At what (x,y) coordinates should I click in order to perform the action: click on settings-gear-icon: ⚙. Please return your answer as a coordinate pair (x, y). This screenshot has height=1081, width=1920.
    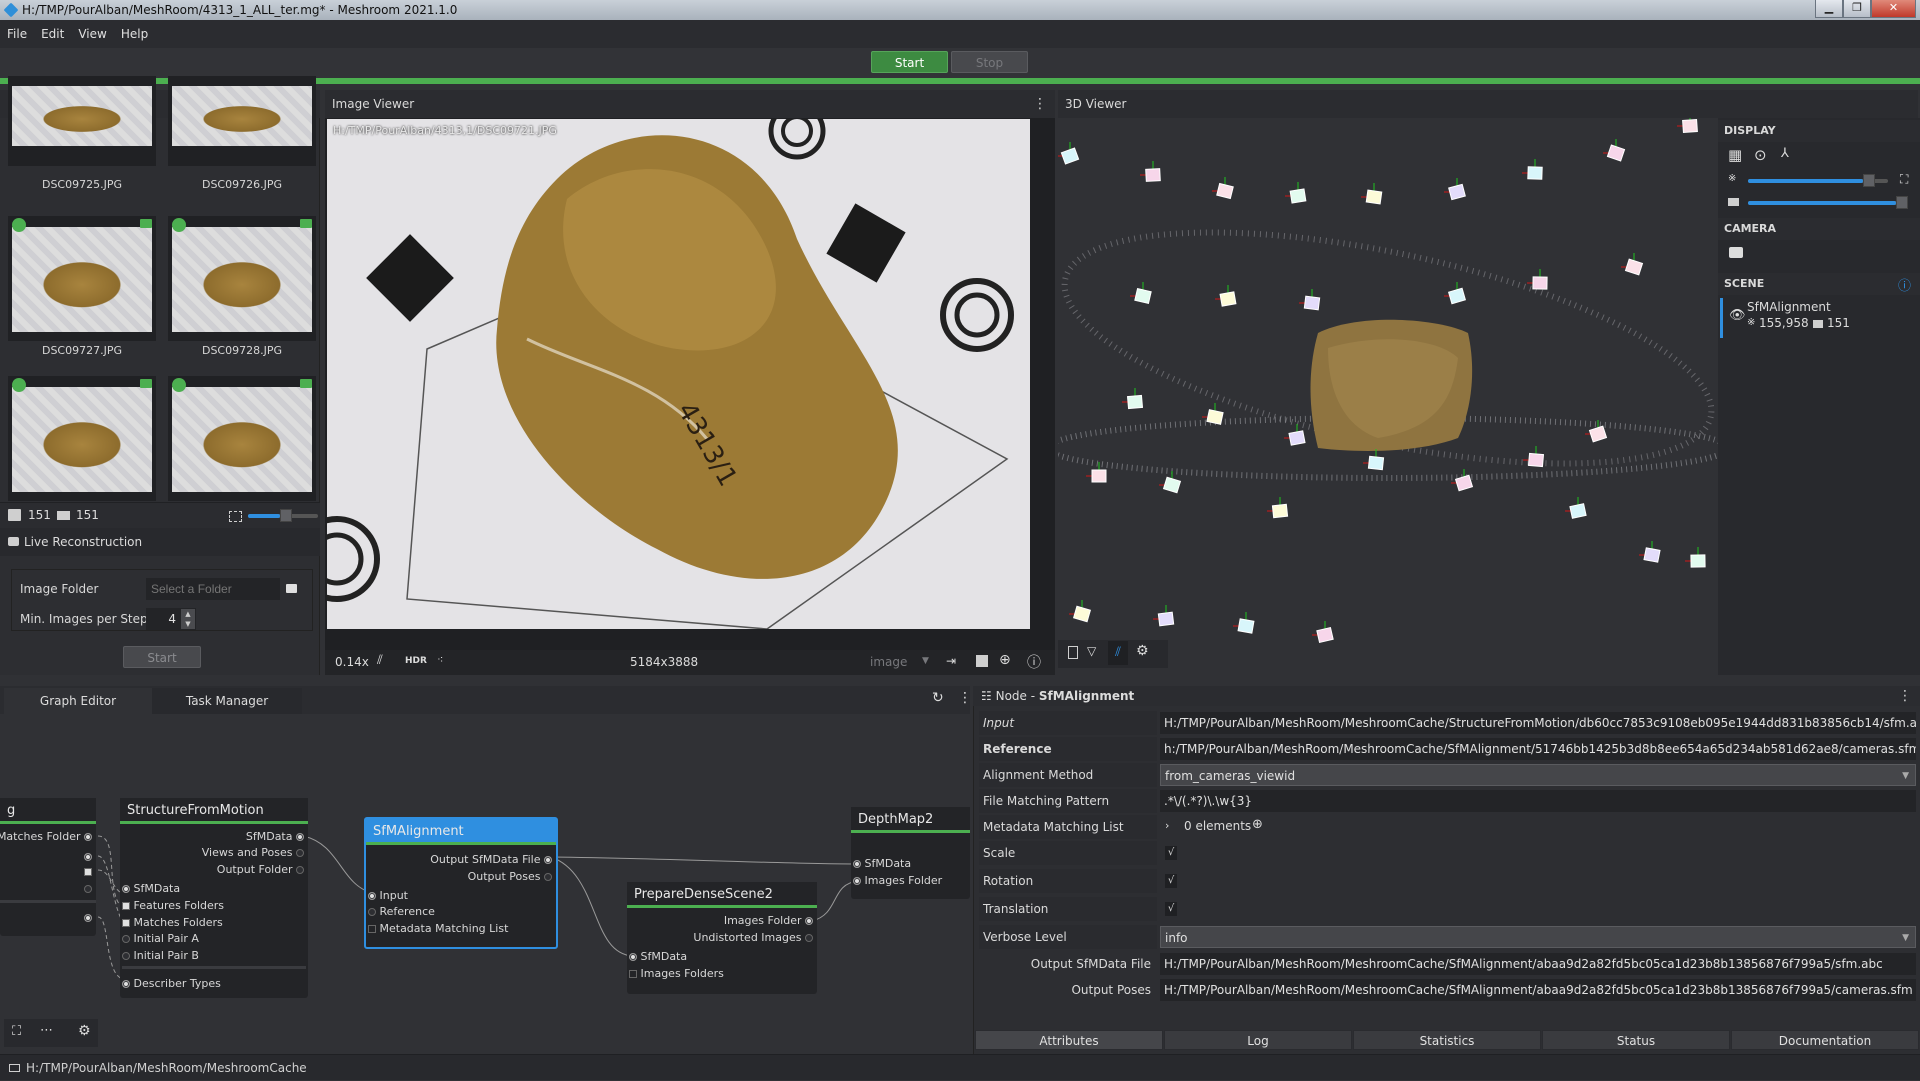
    Looking at the image, I should click on (84, 1031).